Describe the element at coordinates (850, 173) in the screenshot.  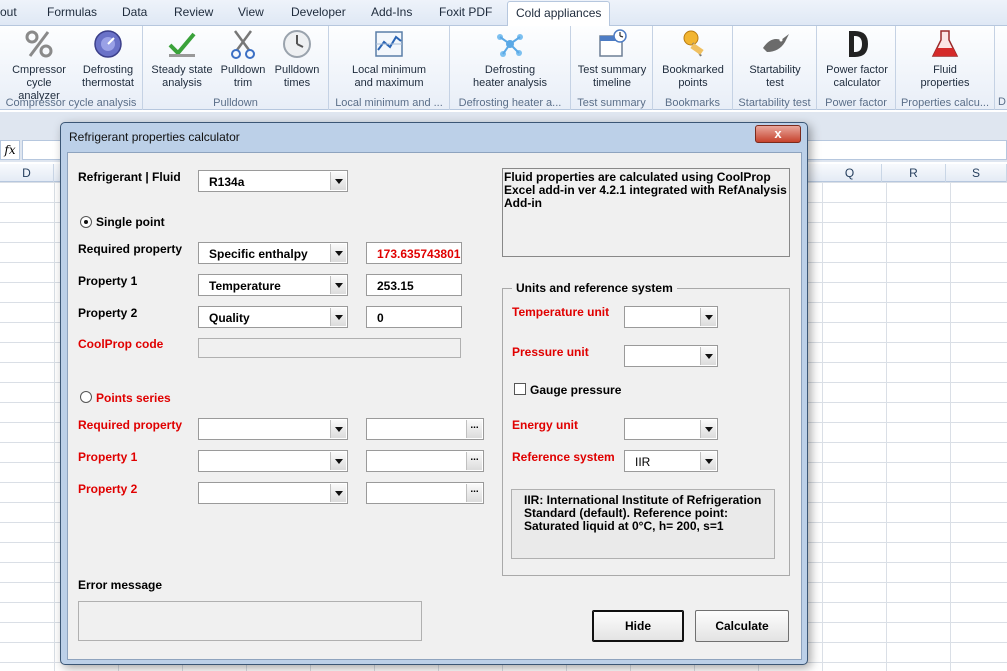
I see `column-header-q: Q` at that location.